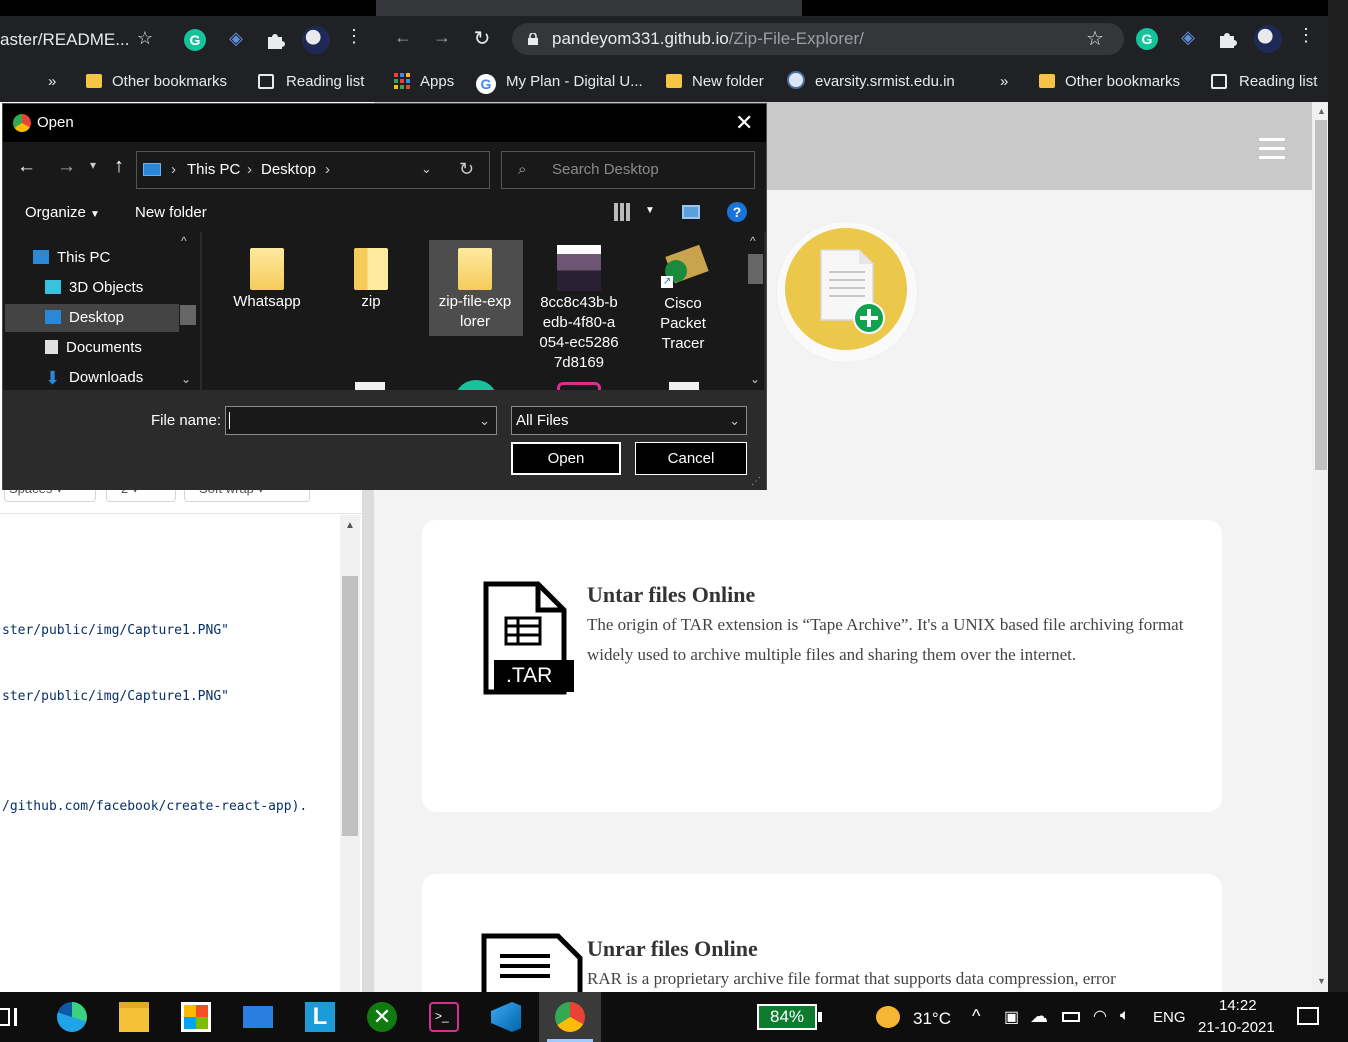 The width and height of the screenshot is (1348, 1042). I want to click on volume-icon: 🔈︎, so click(1125, 1016).